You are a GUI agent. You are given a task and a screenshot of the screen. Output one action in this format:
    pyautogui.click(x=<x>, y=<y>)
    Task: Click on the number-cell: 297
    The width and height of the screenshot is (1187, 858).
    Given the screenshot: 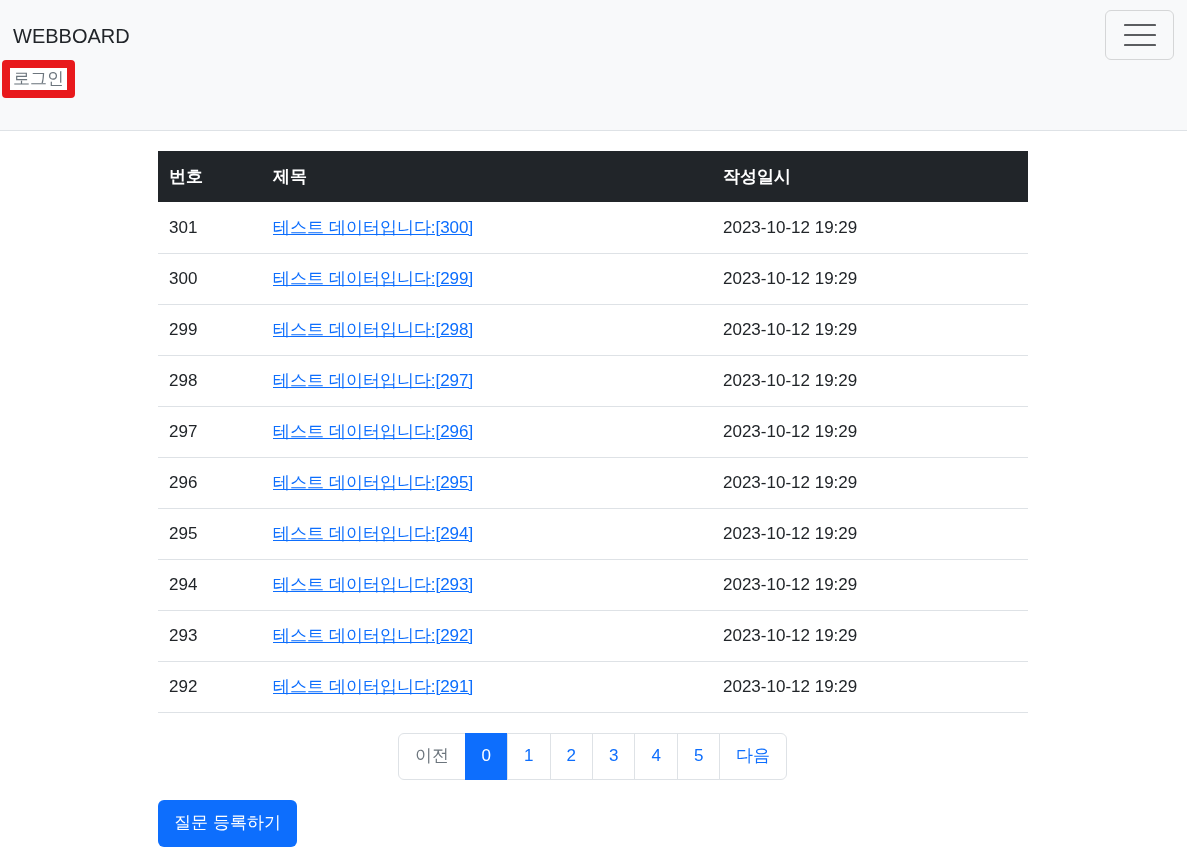 What is the action you would take?
    pyautogui.click(x=210, y=431)
    